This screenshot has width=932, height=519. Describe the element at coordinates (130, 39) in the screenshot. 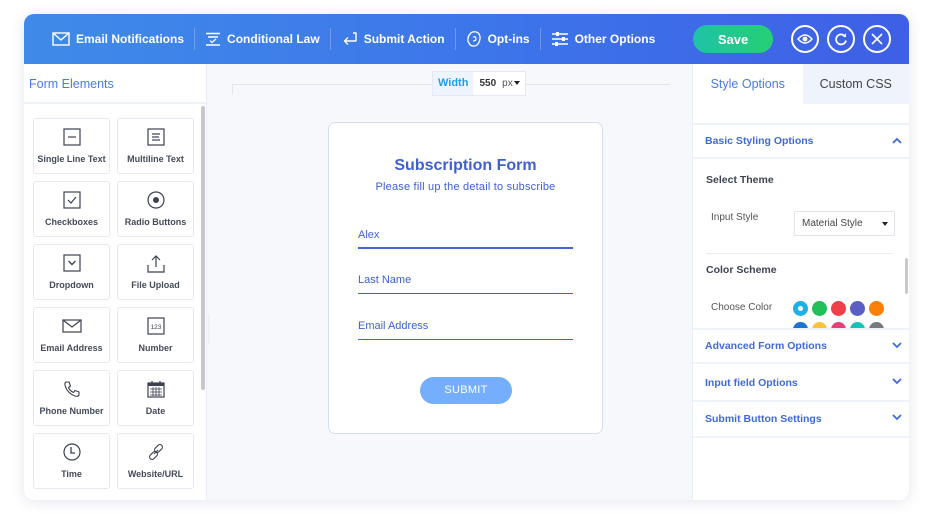

I see `nav-label: Email Notifications` at that location.